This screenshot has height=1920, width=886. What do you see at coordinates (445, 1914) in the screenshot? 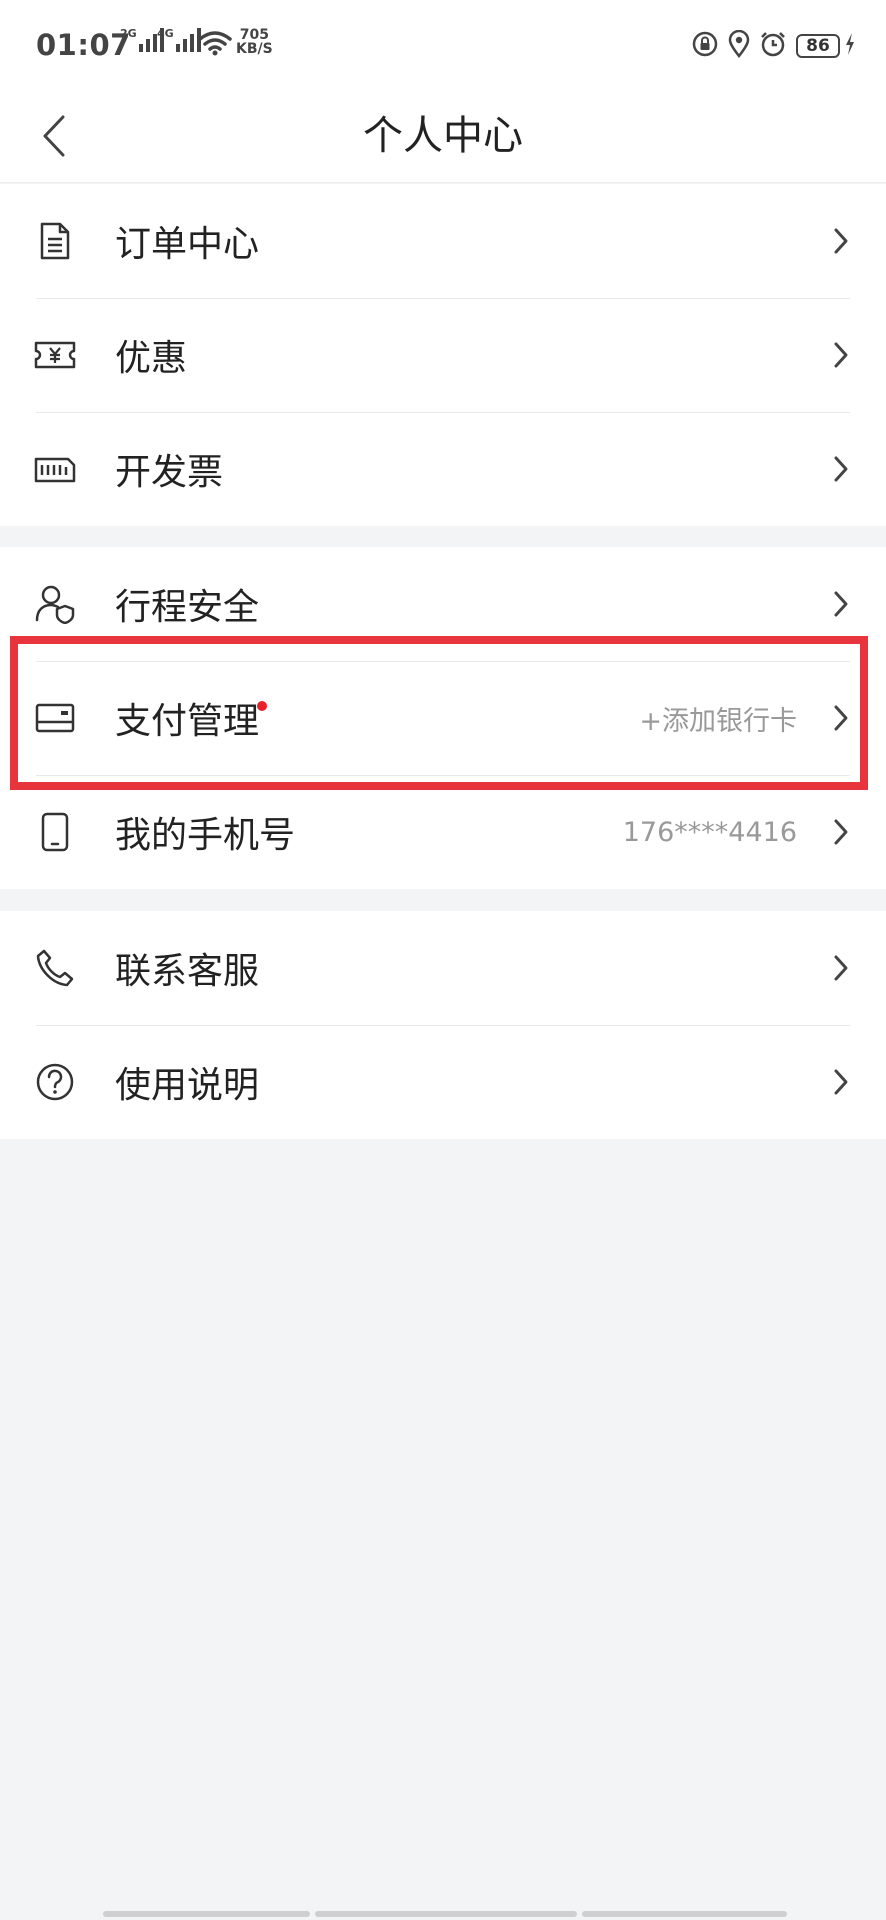
I see `gesture-nav-bar` at bounding box center [445, 1914].